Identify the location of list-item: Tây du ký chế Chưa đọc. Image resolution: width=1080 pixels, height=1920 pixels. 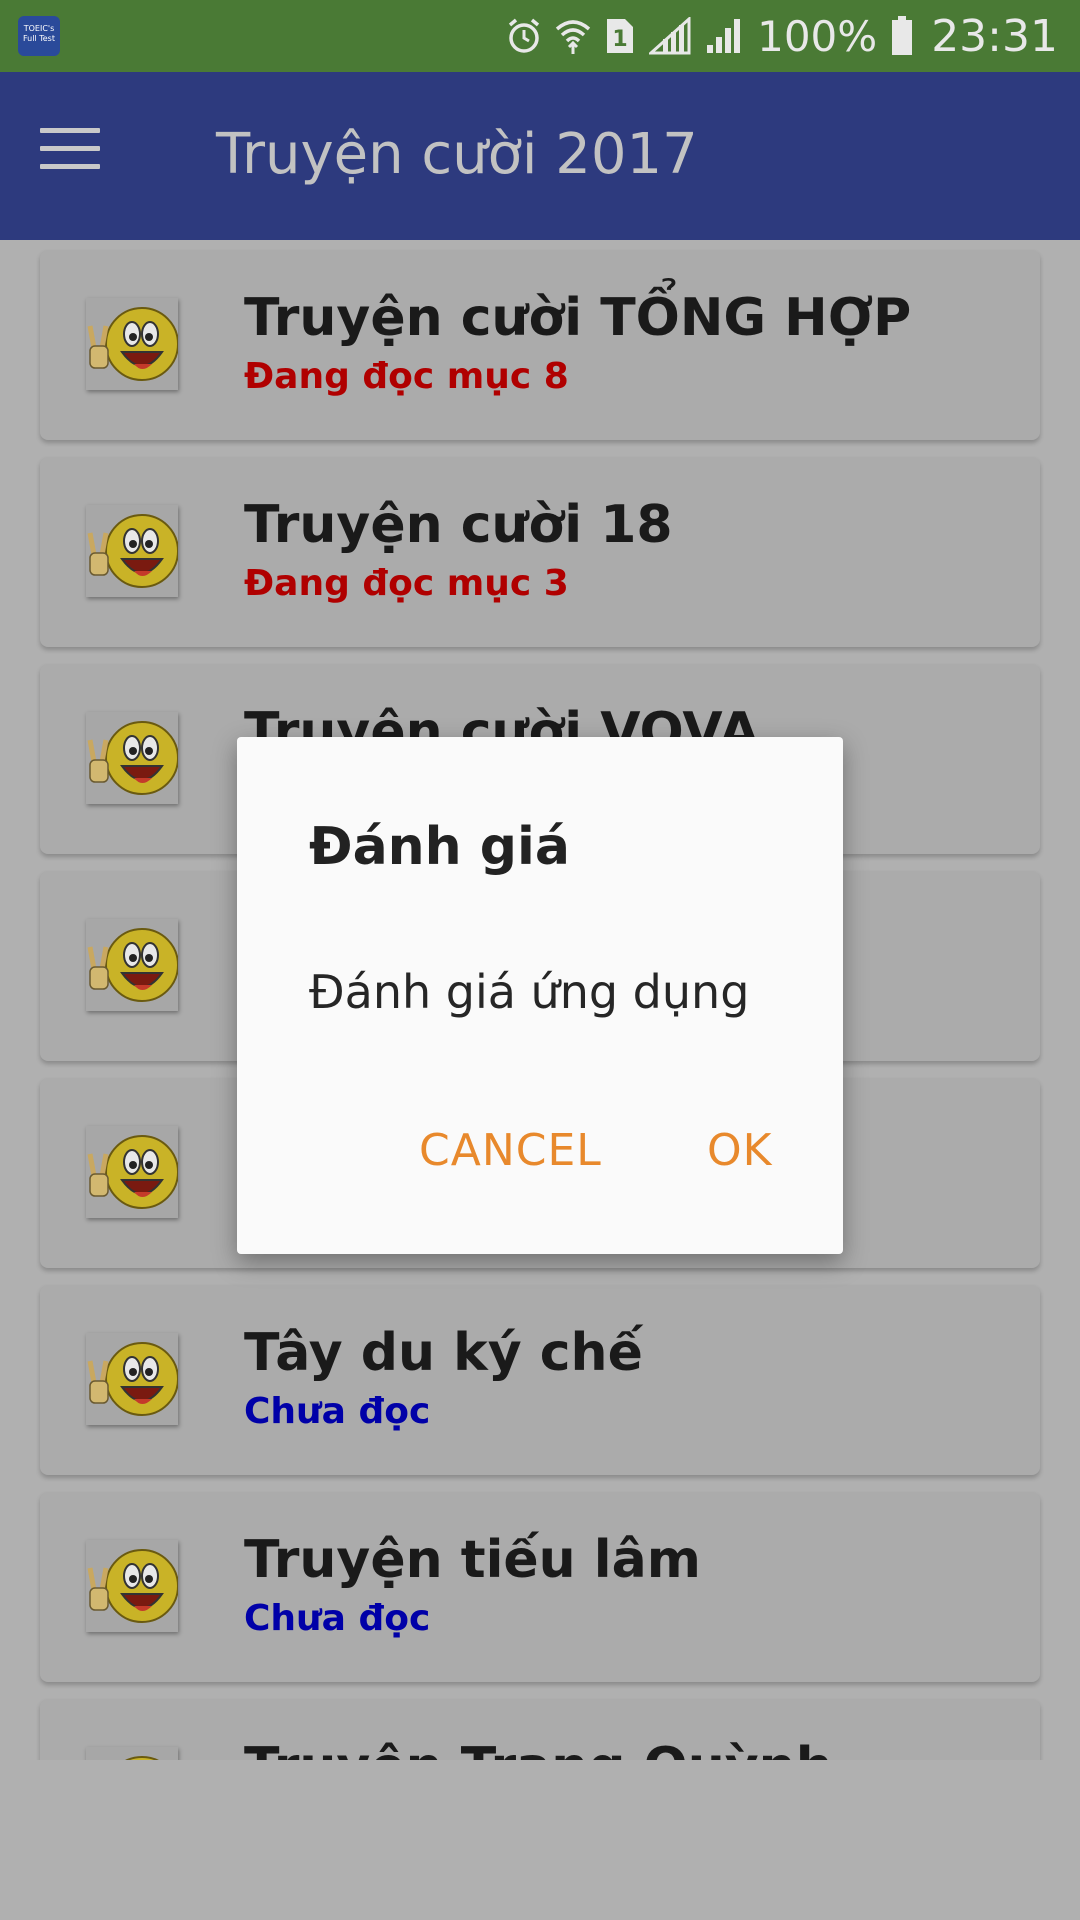
(540, 1380).